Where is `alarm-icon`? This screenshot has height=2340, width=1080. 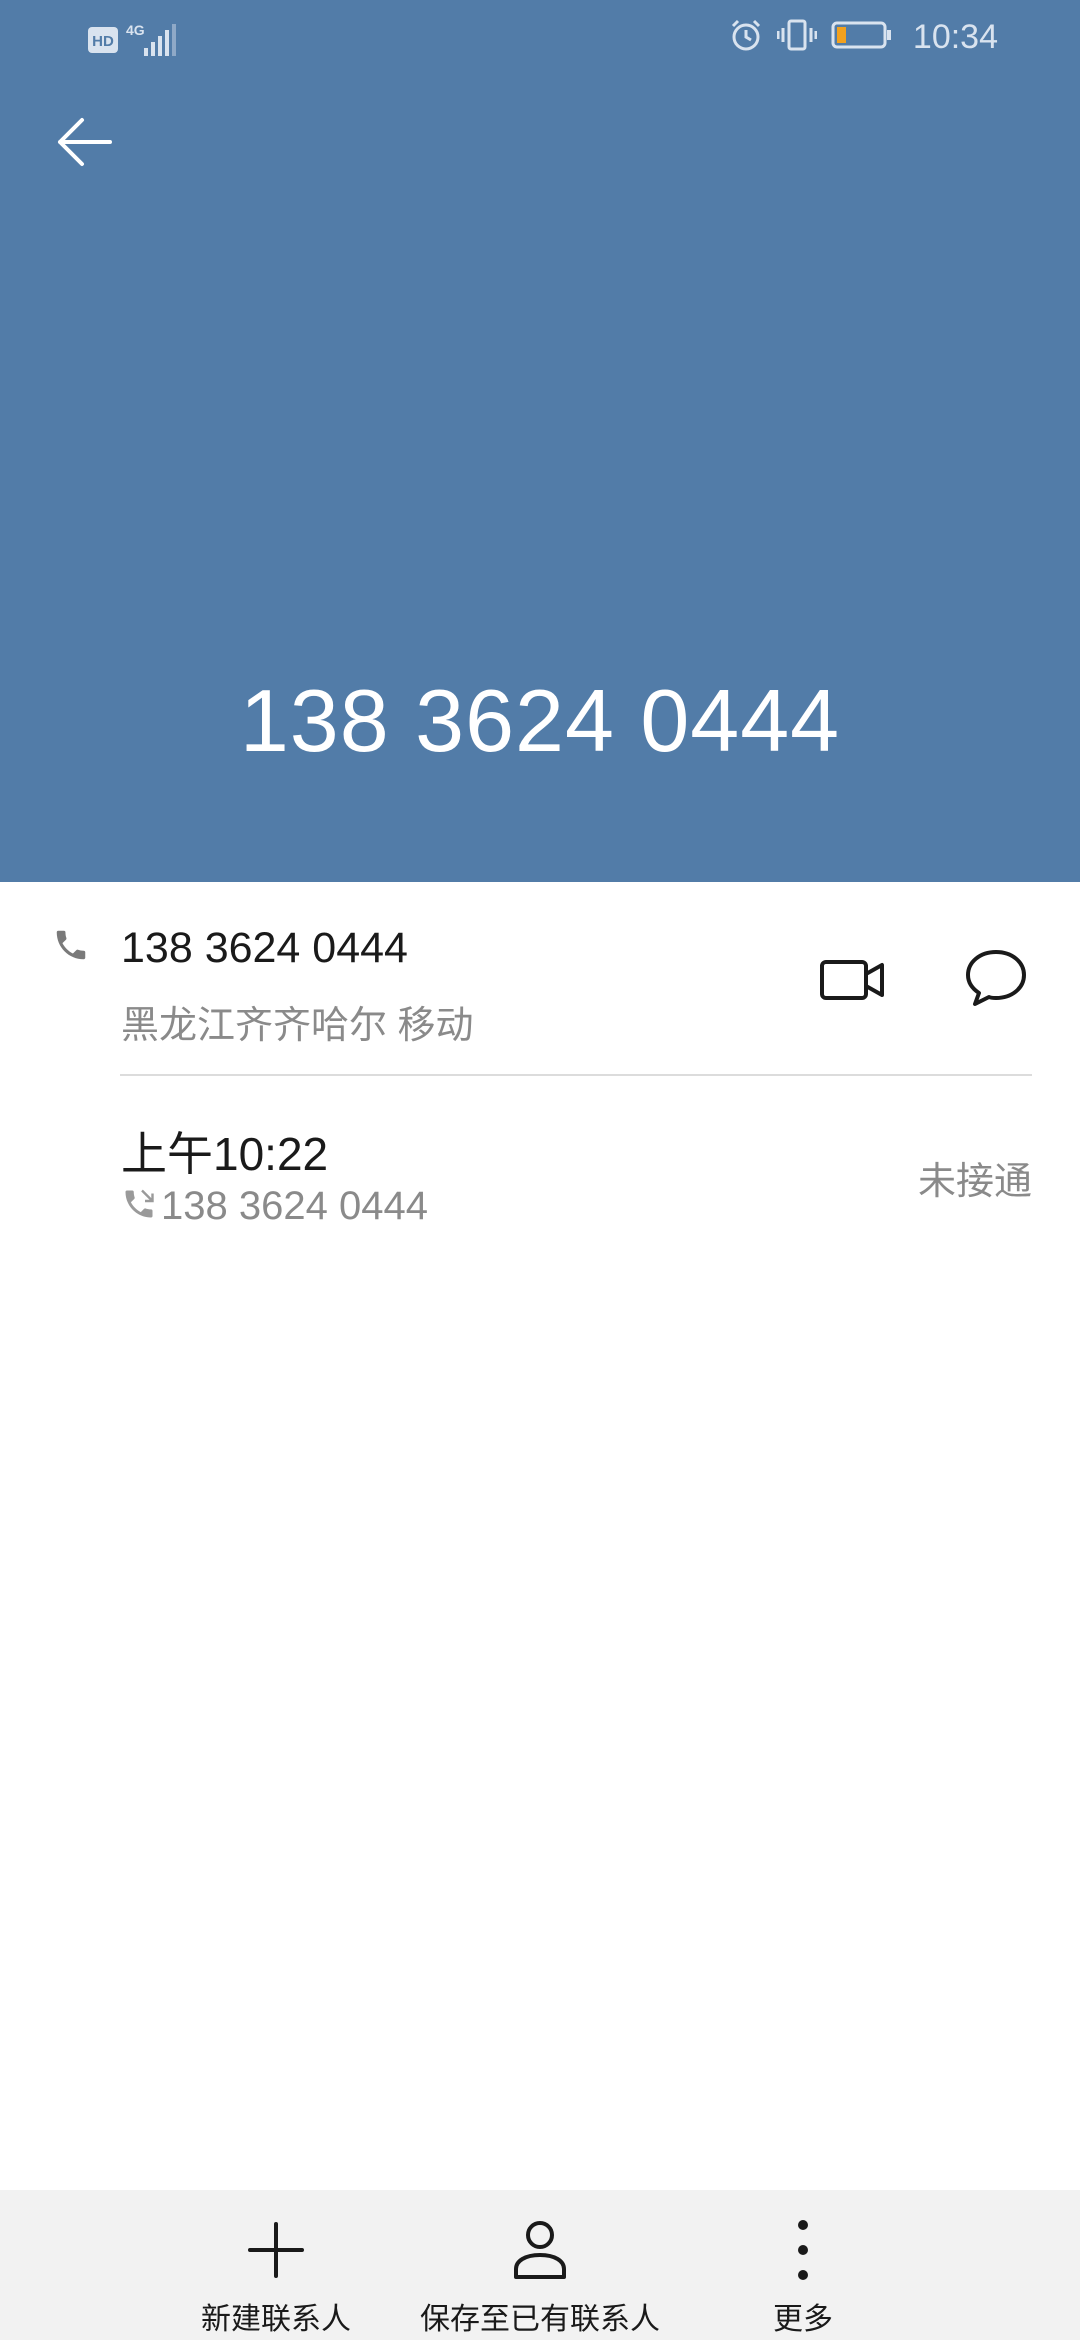
alarm-icon is located at coordinates (746, 37).